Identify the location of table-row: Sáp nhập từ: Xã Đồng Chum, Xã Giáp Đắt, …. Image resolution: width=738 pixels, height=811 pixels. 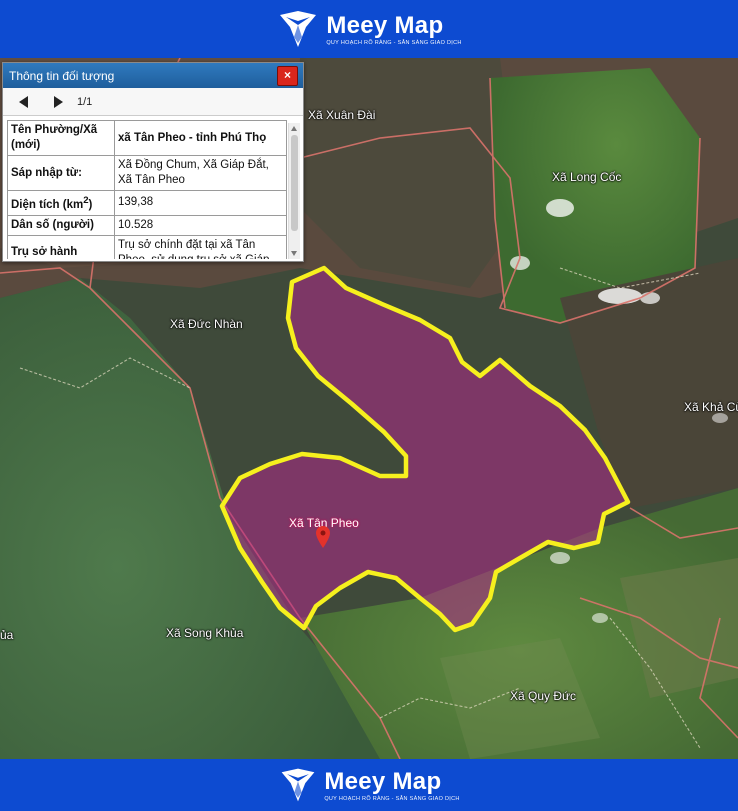
(147, 173).